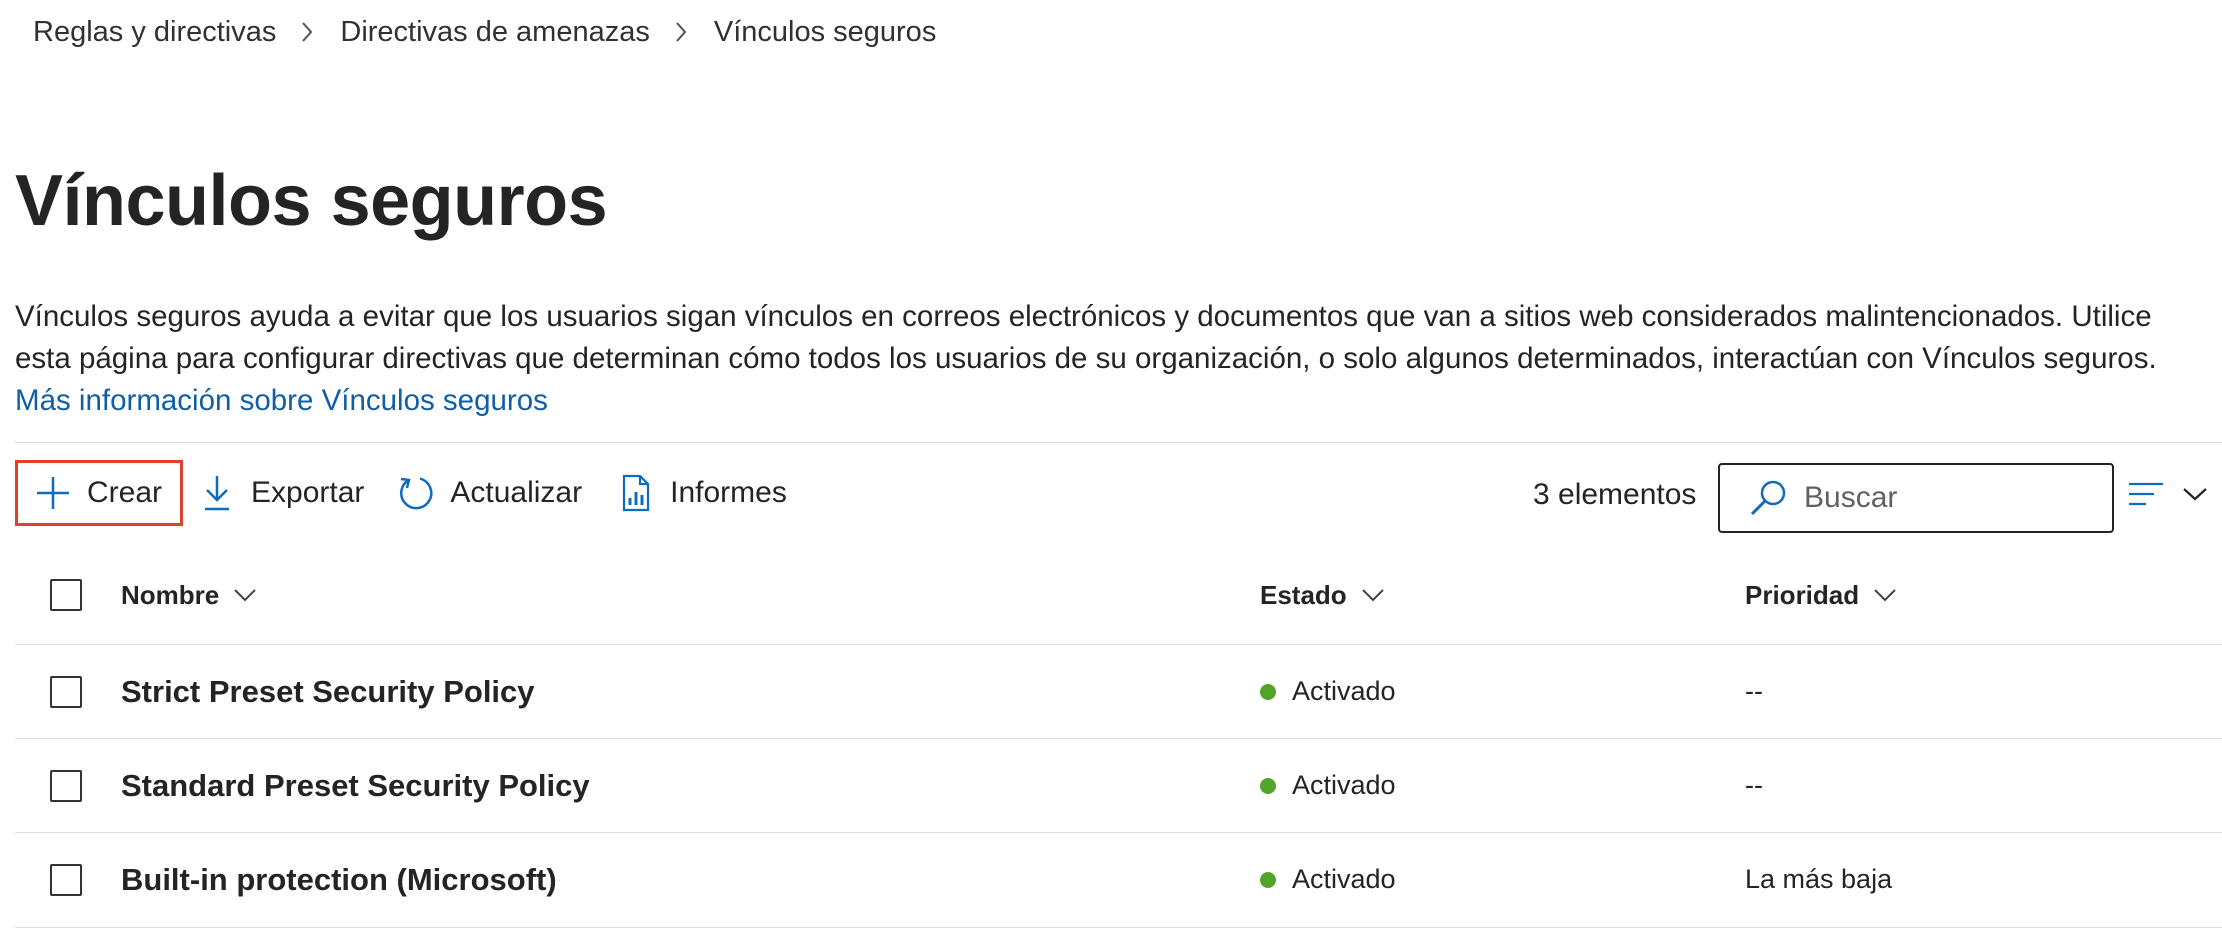  What do you see at coordinates (1615, 494) in the screenshot?
I see `item-count: 3 elementos` at bounding box center [1615, 494].